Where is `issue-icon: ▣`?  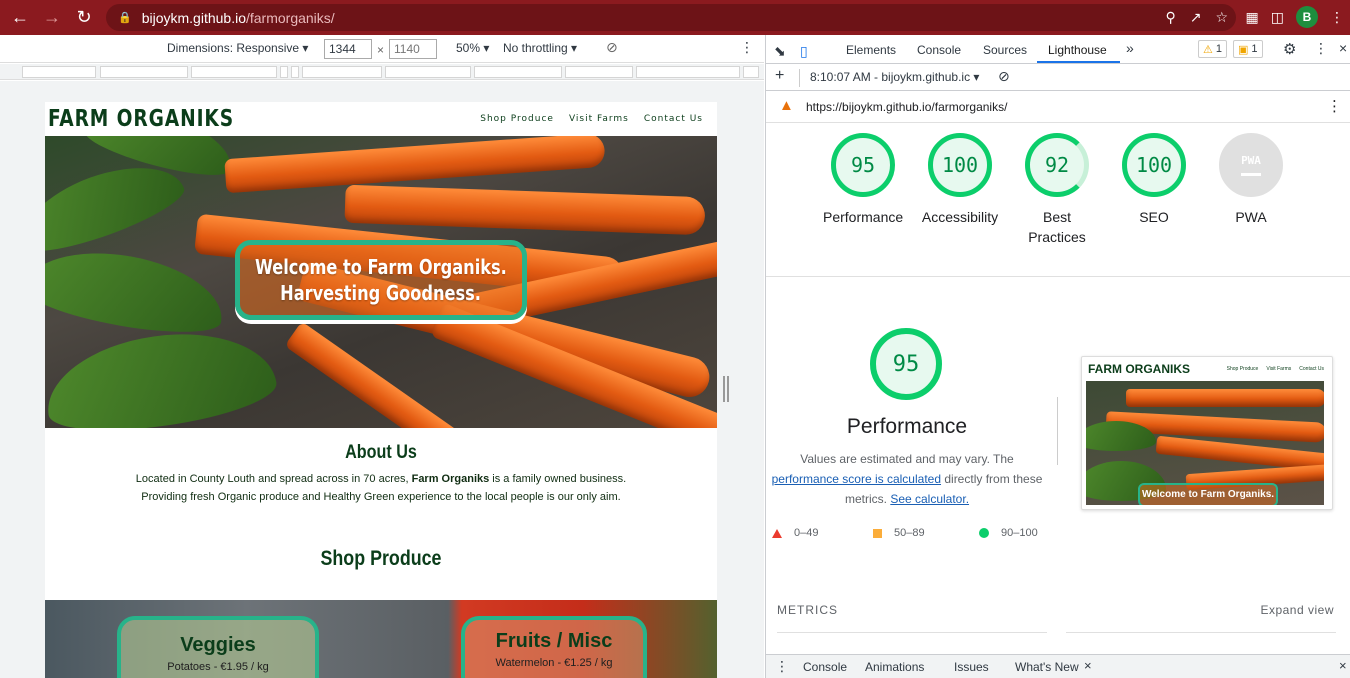 issue-icon: ▣ is located at coordinates (1243, 49).